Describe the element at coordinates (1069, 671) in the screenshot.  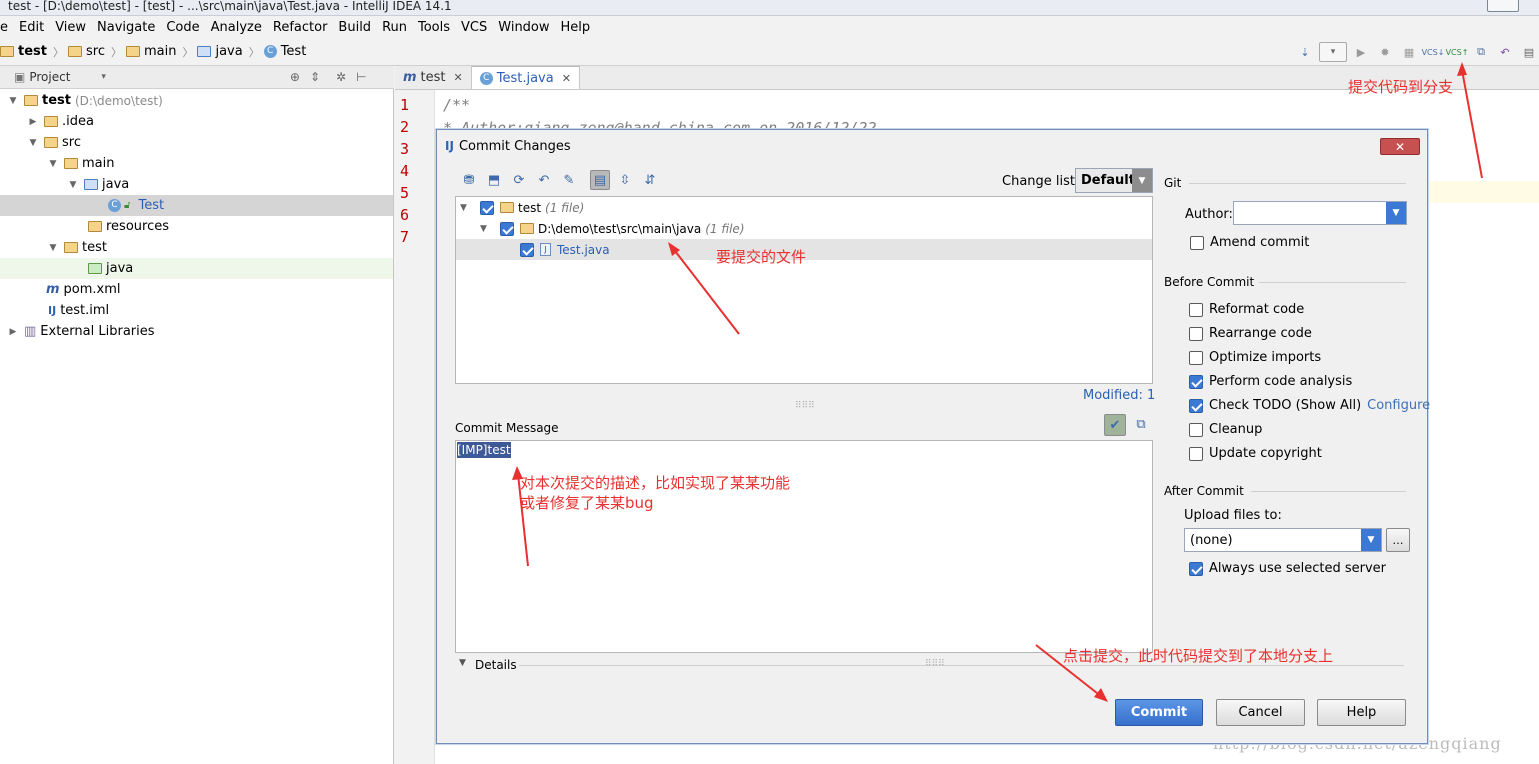
I see `arrow-to-commit` at that location.